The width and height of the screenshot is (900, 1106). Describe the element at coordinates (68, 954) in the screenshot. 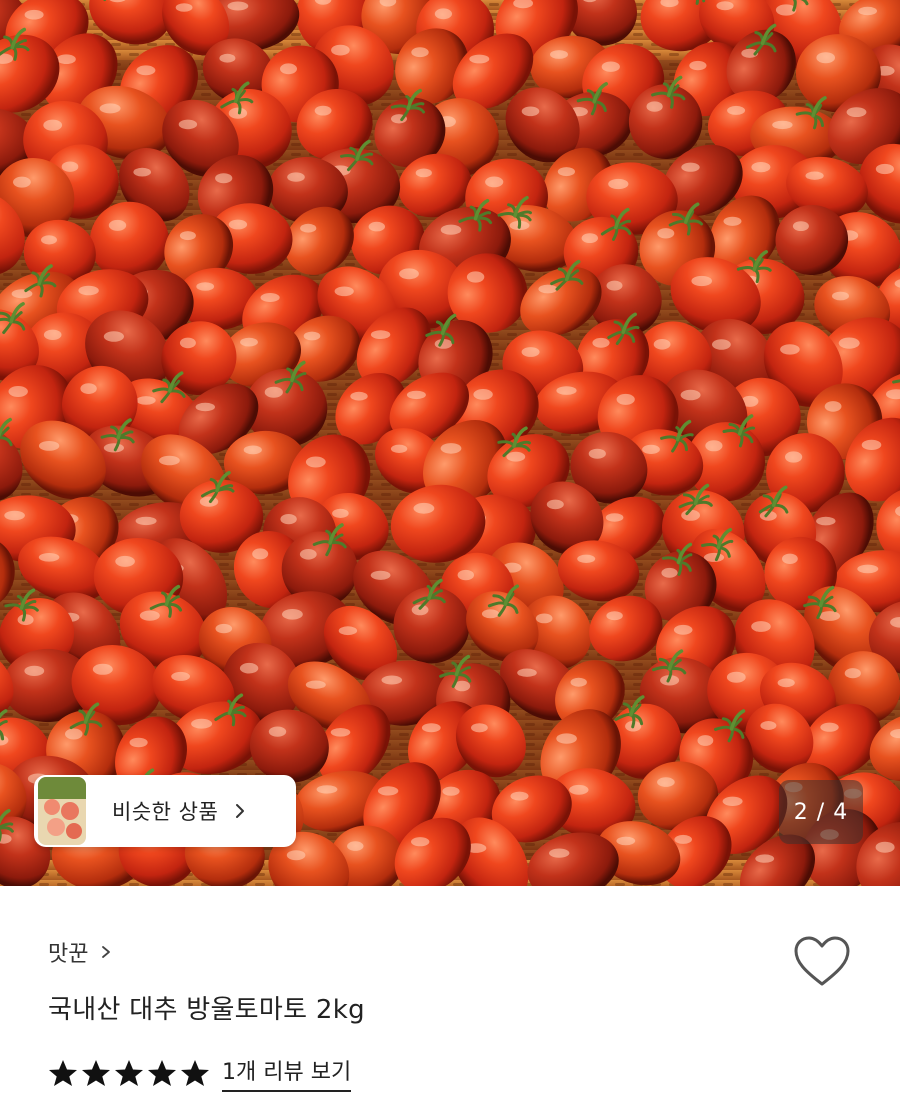

I see `seller-name: 맛꾼` at that location.